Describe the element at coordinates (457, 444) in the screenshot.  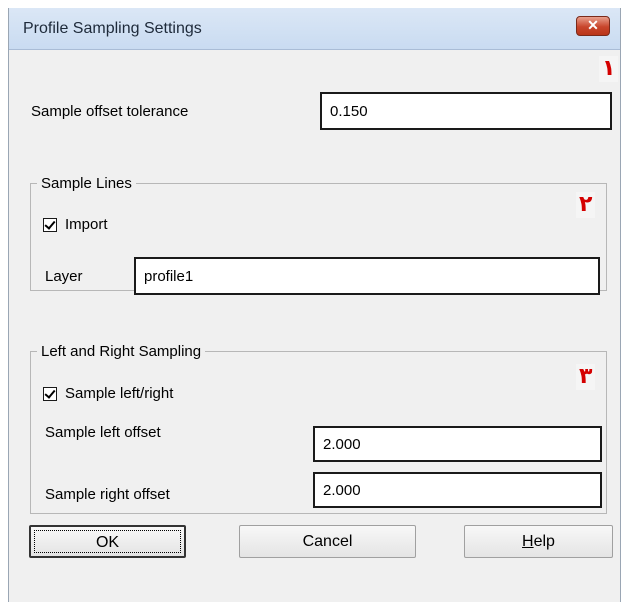
I see `sample-left-offset-input` at that location.